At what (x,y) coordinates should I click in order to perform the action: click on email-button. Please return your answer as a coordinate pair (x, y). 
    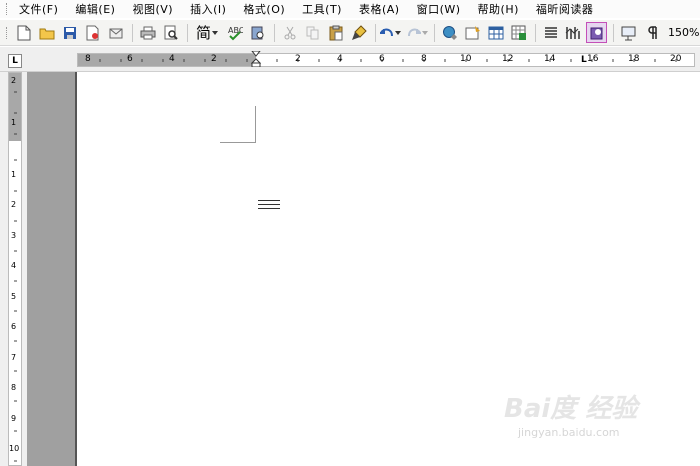
    Looking at the image, I should click on (115, 32).